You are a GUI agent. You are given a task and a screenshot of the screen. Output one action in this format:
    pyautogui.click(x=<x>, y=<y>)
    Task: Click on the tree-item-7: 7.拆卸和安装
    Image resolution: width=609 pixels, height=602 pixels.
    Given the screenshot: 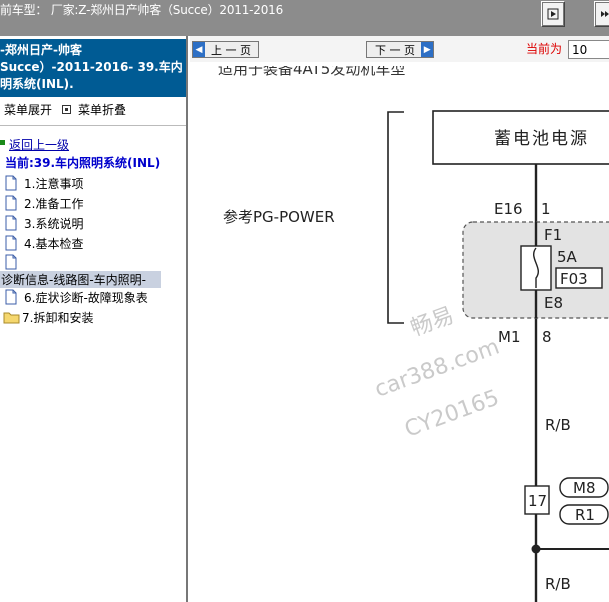 What is the action you would take?
    pyautogui.click(x=46, y=317)
    